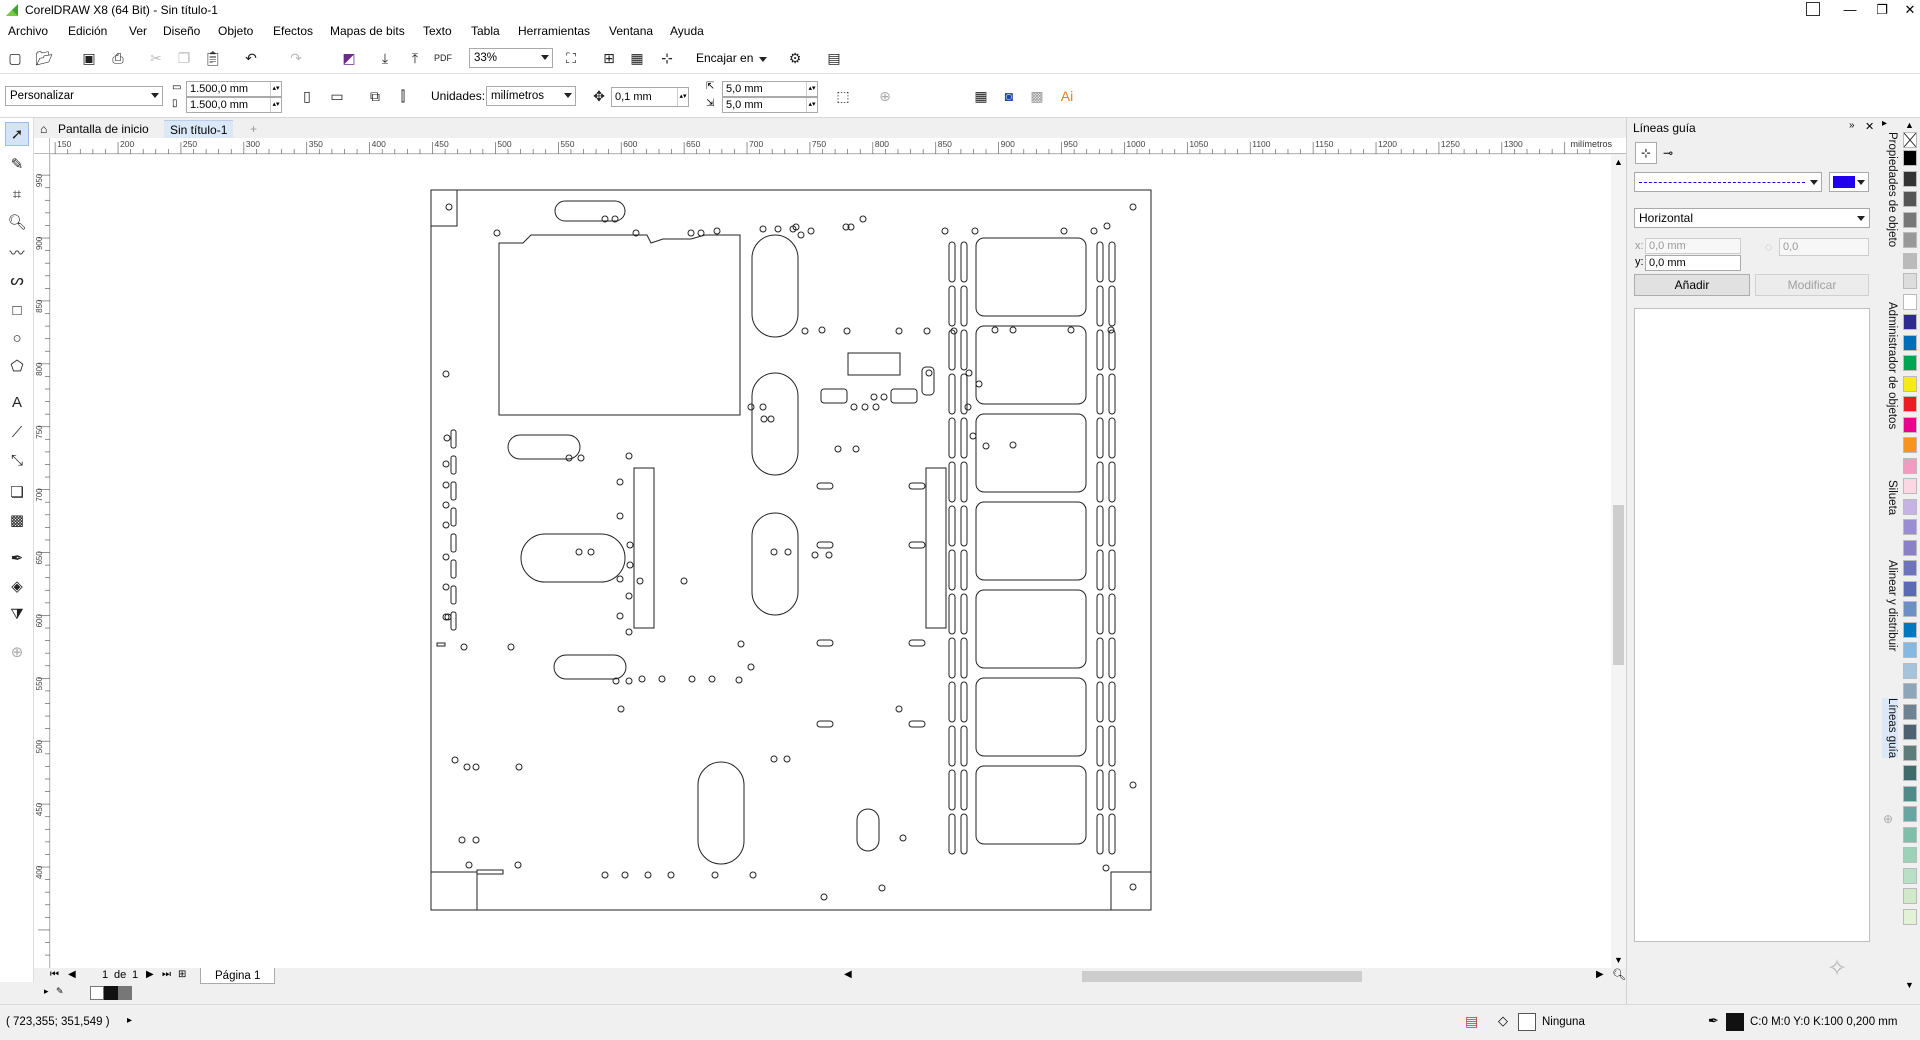 The width and height of the screenshot is (1920, 1040). Describe the element at coordinates (554, 31) in the screenshot. I see `menu-herramientas: Herramientas` at that location.